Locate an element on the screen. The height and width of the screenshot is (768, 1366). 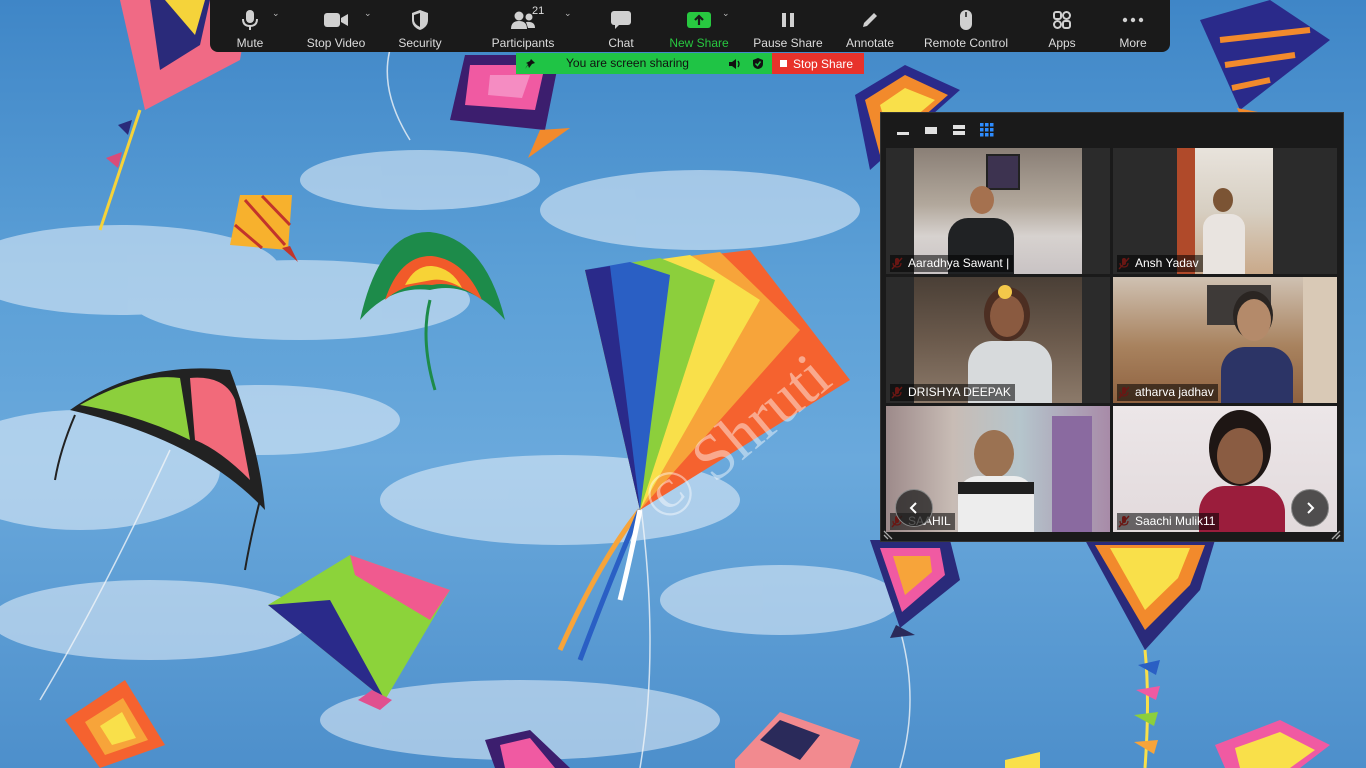
more-dots-icon is located at coordinates (1133, 20).